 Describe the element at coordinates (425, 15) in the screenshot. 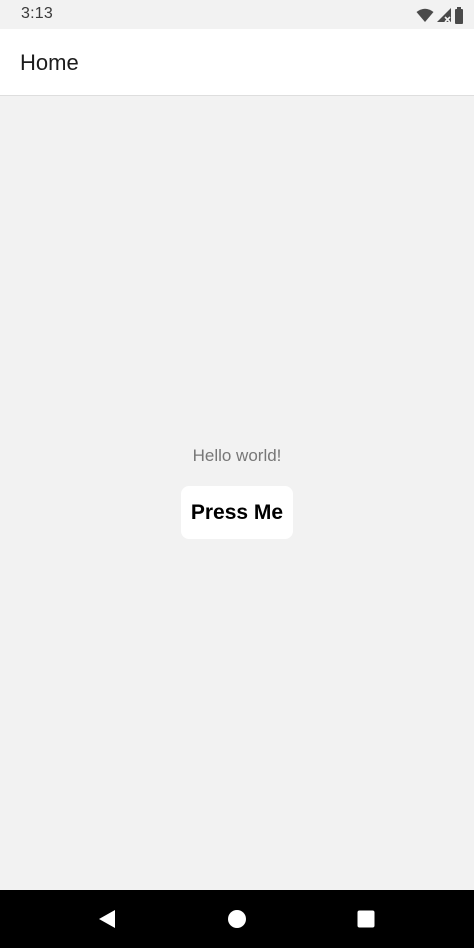

I see `wifi-icon` at that location.